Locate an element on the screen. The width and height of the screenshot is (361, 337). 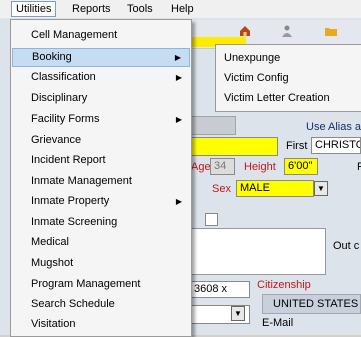
first-suffix-label: F is located at coordinates (359, 167).